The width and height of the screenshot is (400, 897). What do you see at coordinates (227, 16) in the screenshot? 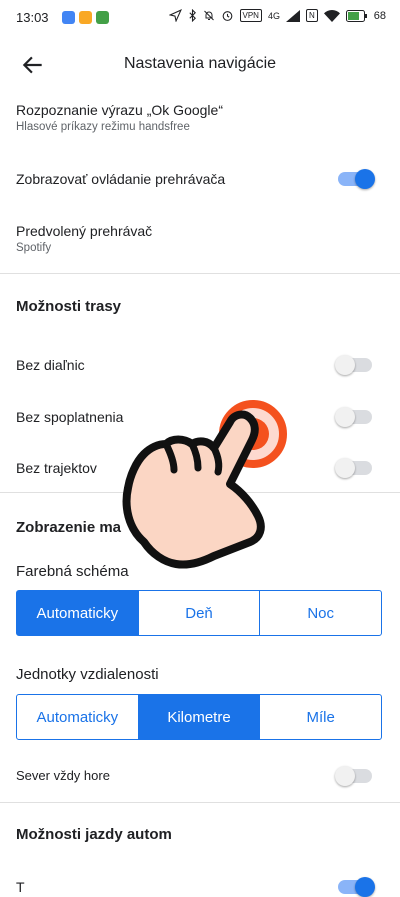
I see `alarm-icon` at bounding box center [227, 16].